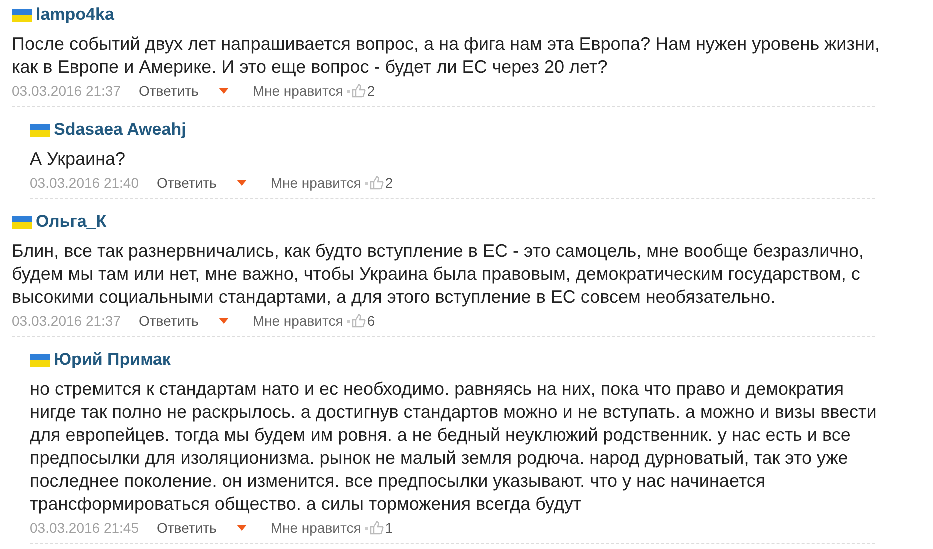 This screenshot has height=549, width=933. What do you see at coordinates (120, 130) in the screenshot?
I see `author-link: Sdasaea Aweahj` at bounding box center [120, 130].